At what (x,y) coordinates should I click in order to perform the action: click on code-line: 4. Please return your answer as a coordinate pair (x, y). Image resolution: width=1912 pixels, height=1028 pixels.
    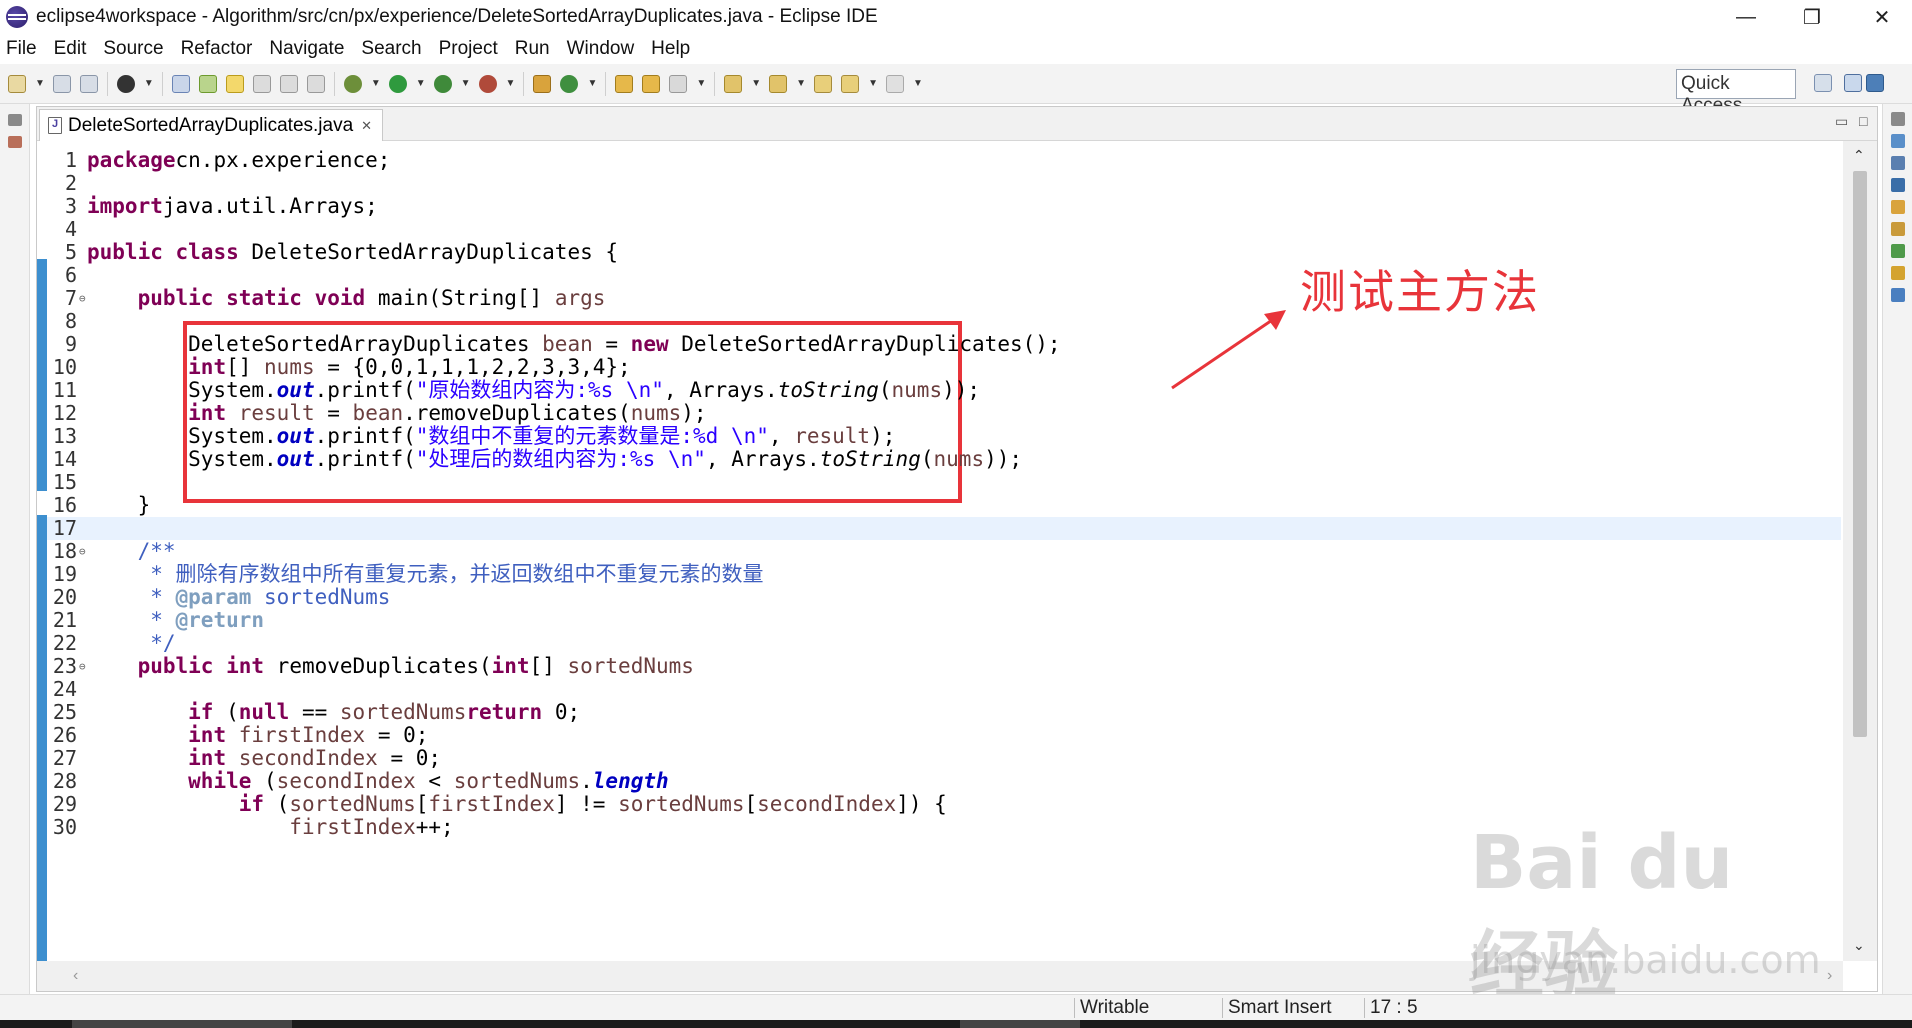
    Looking at the image, I should click on (944, 229).